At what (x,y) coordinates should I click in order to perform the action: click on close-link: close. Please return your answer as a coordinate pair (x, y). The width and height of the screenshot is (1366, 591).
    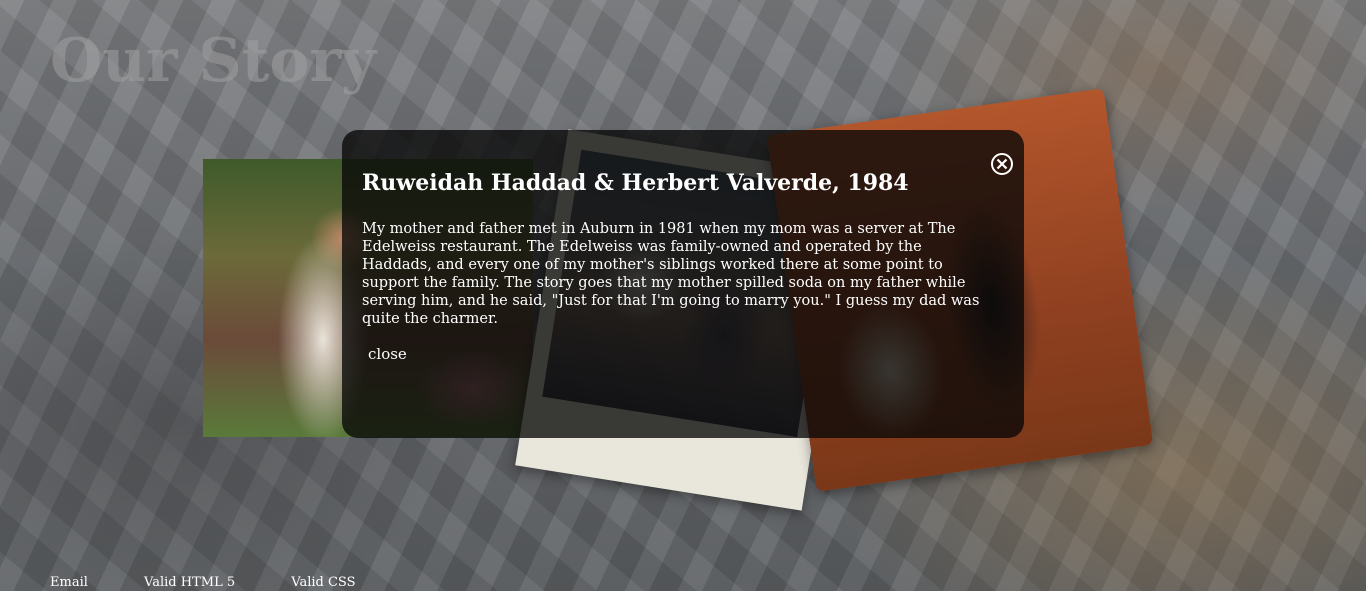
    Looking at the image, I should click on (387, 354).